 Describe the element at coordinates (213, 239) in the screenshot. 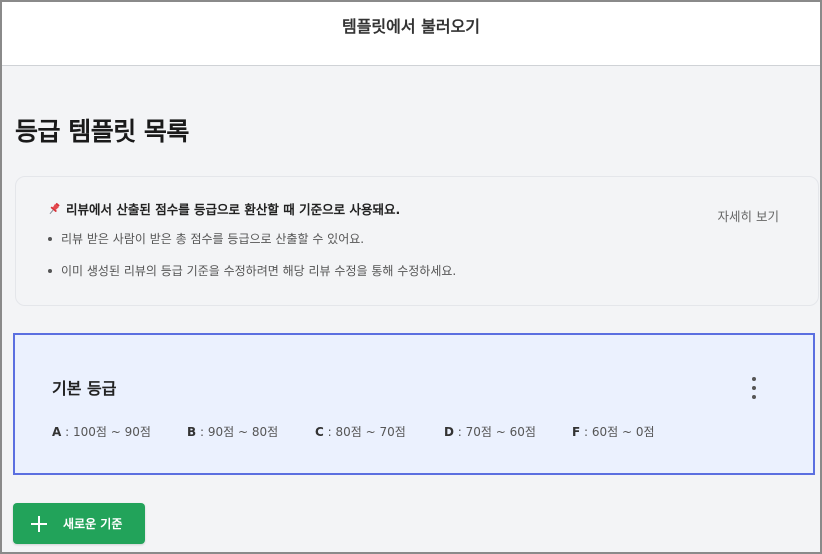

I see `info-bullet-text: 리뷰 받은 사람이 받은 총 점수를 등급으로 산출할 수 있어요.` at that location.